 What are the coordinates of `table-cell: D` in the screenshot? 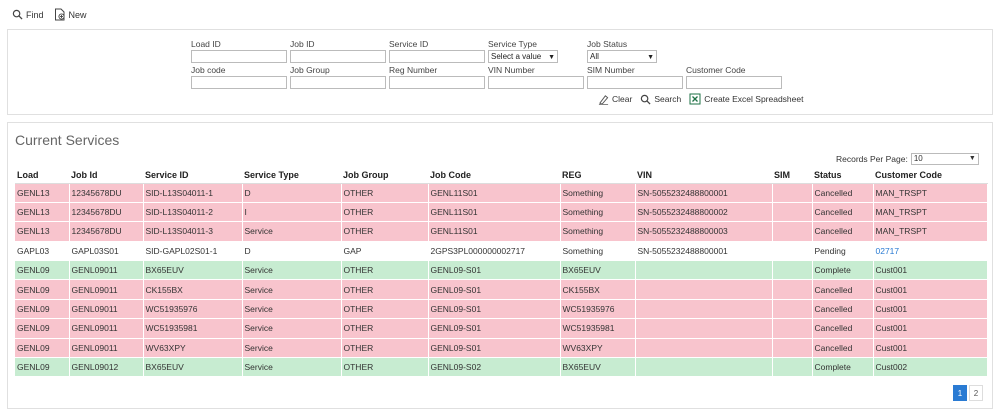 It's located at (292, 251).